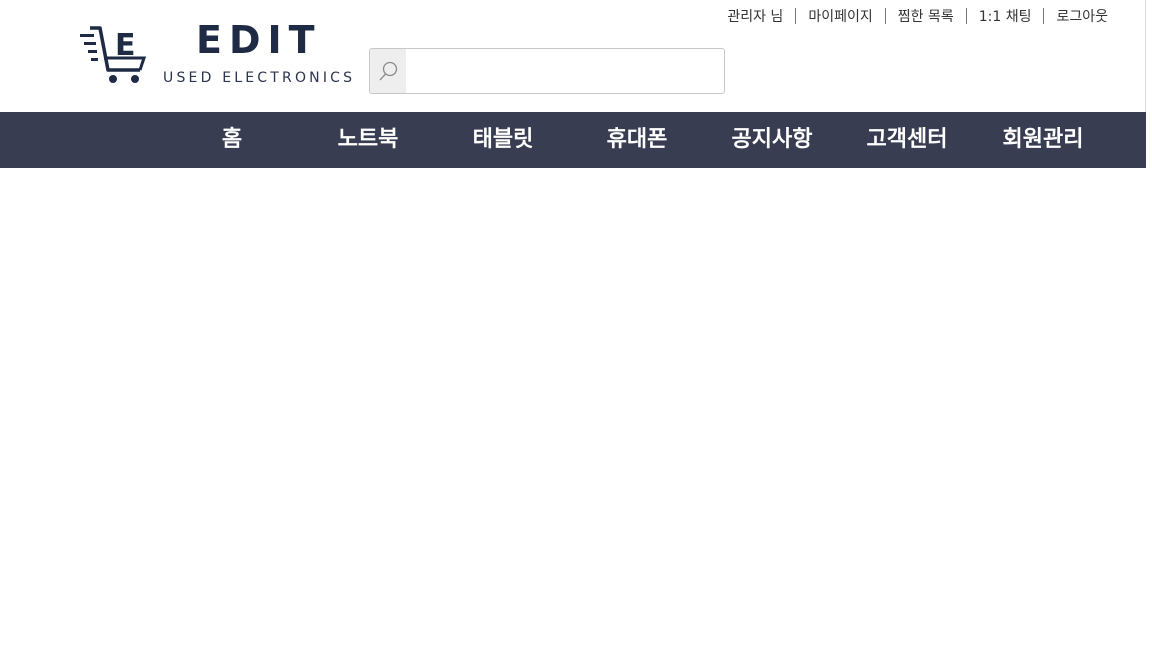 The width and height of the screenshot is (1152, 648). Describe the element at coordinates (907, 140) in the screenshot. I see `nav-item-customer-center: 고객센터` at that location.